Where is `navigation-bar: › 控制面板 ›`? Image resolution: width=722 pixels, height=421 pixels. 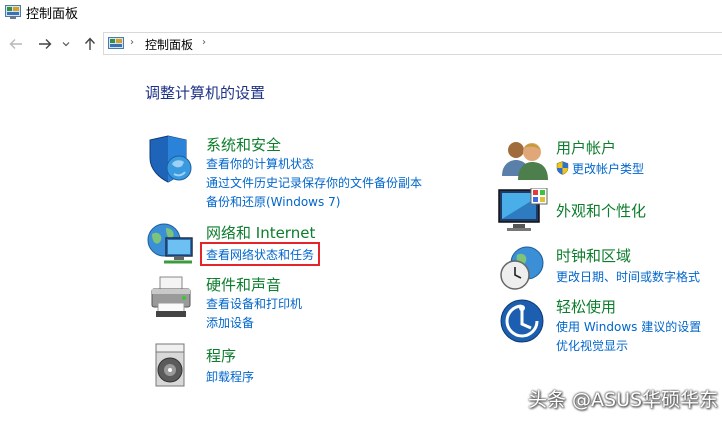 navigation-bar: › 控制面板 › is located at coordinates (361, 44).